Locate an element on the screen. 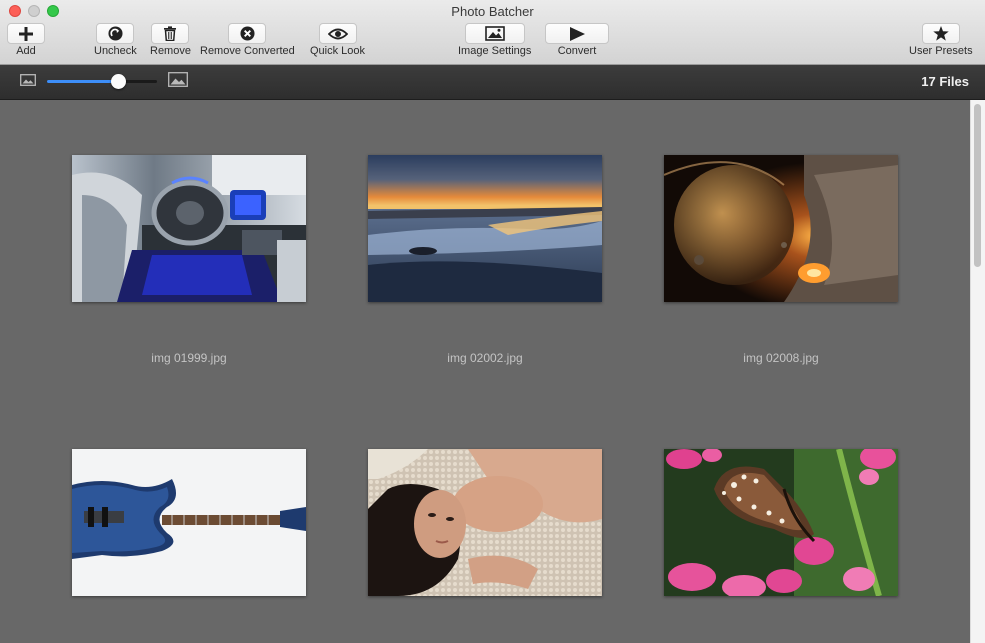 Image resolution: width=985 pixels, height=643 pixels. thumbnail-size-slider is located at coordinates (102, 82).